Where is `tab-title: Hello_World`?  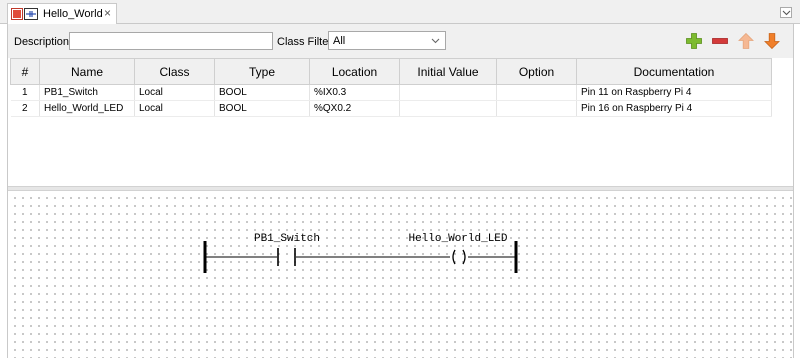 tab-title: Hello_World is located at coordinates (73, 14).